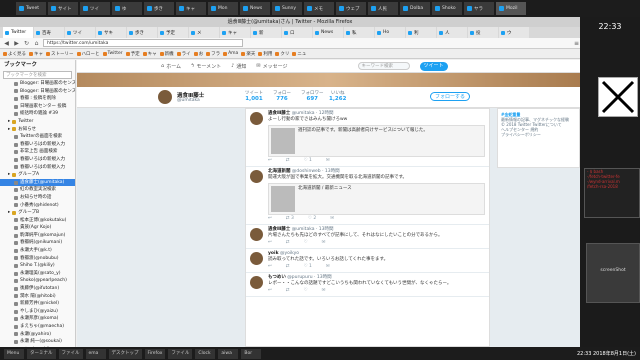  I want to click on sidebar-bookmark: 松本正博(@kokutaku), so click(37, 221).